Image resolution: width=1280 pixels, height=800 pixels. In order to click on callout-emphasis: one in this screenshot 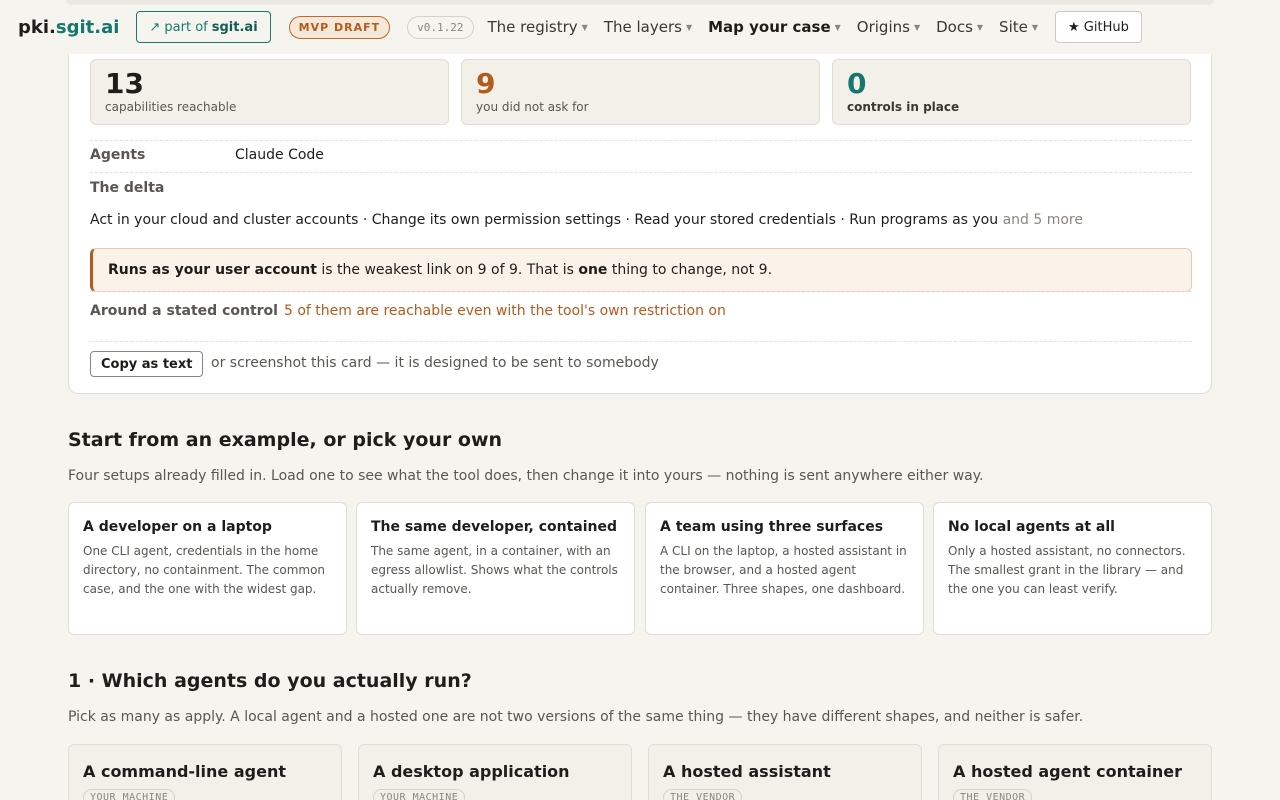, I will do `click(593, 270)`.